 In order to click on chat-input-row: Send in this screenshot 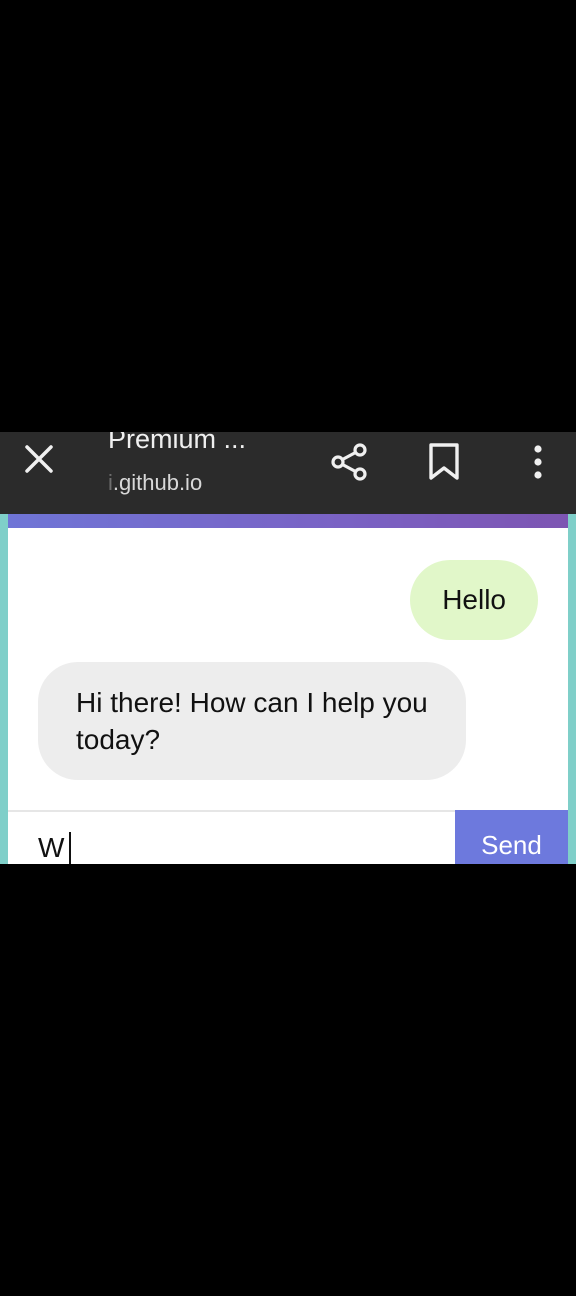, I will do `click(288, 837)`.